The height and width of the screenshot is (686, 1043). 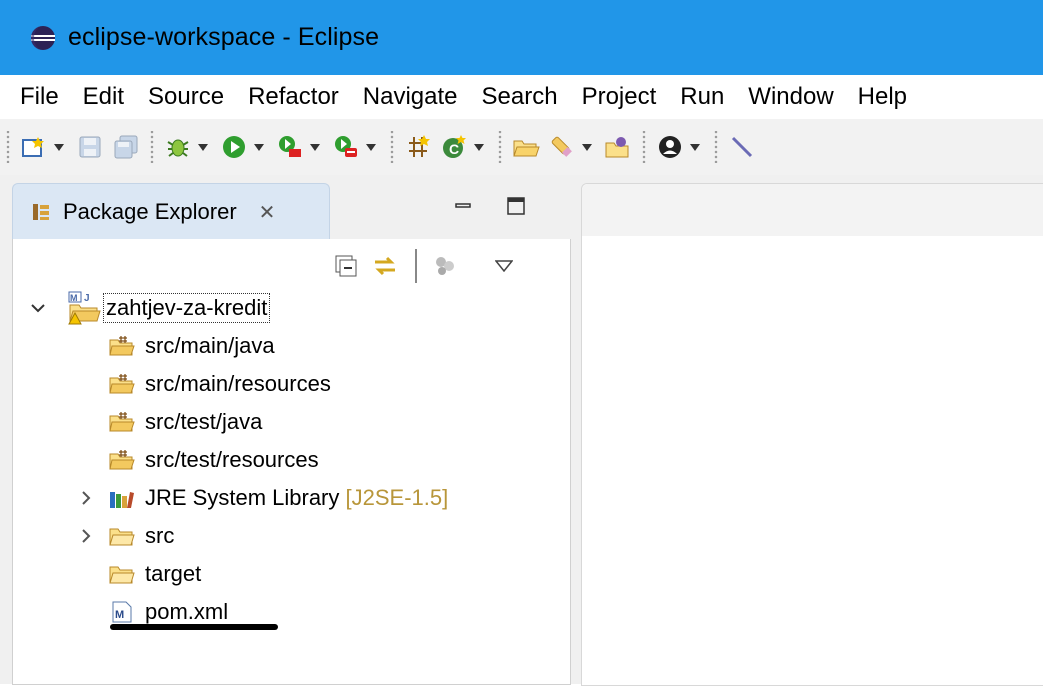 I want to click on library-icon, so click(x=122, y=500).